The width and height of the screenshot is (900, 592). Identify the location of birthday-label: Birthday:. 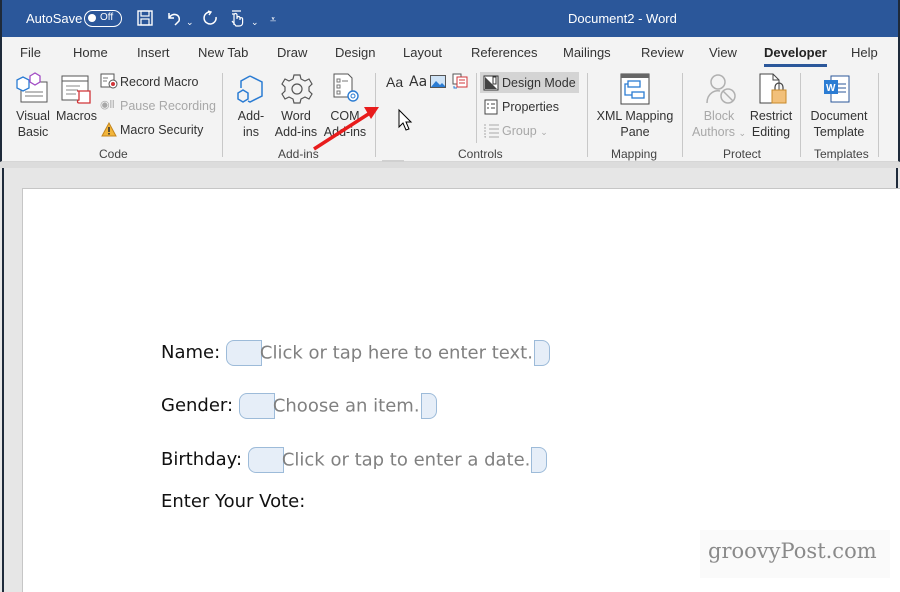
(202, 459).